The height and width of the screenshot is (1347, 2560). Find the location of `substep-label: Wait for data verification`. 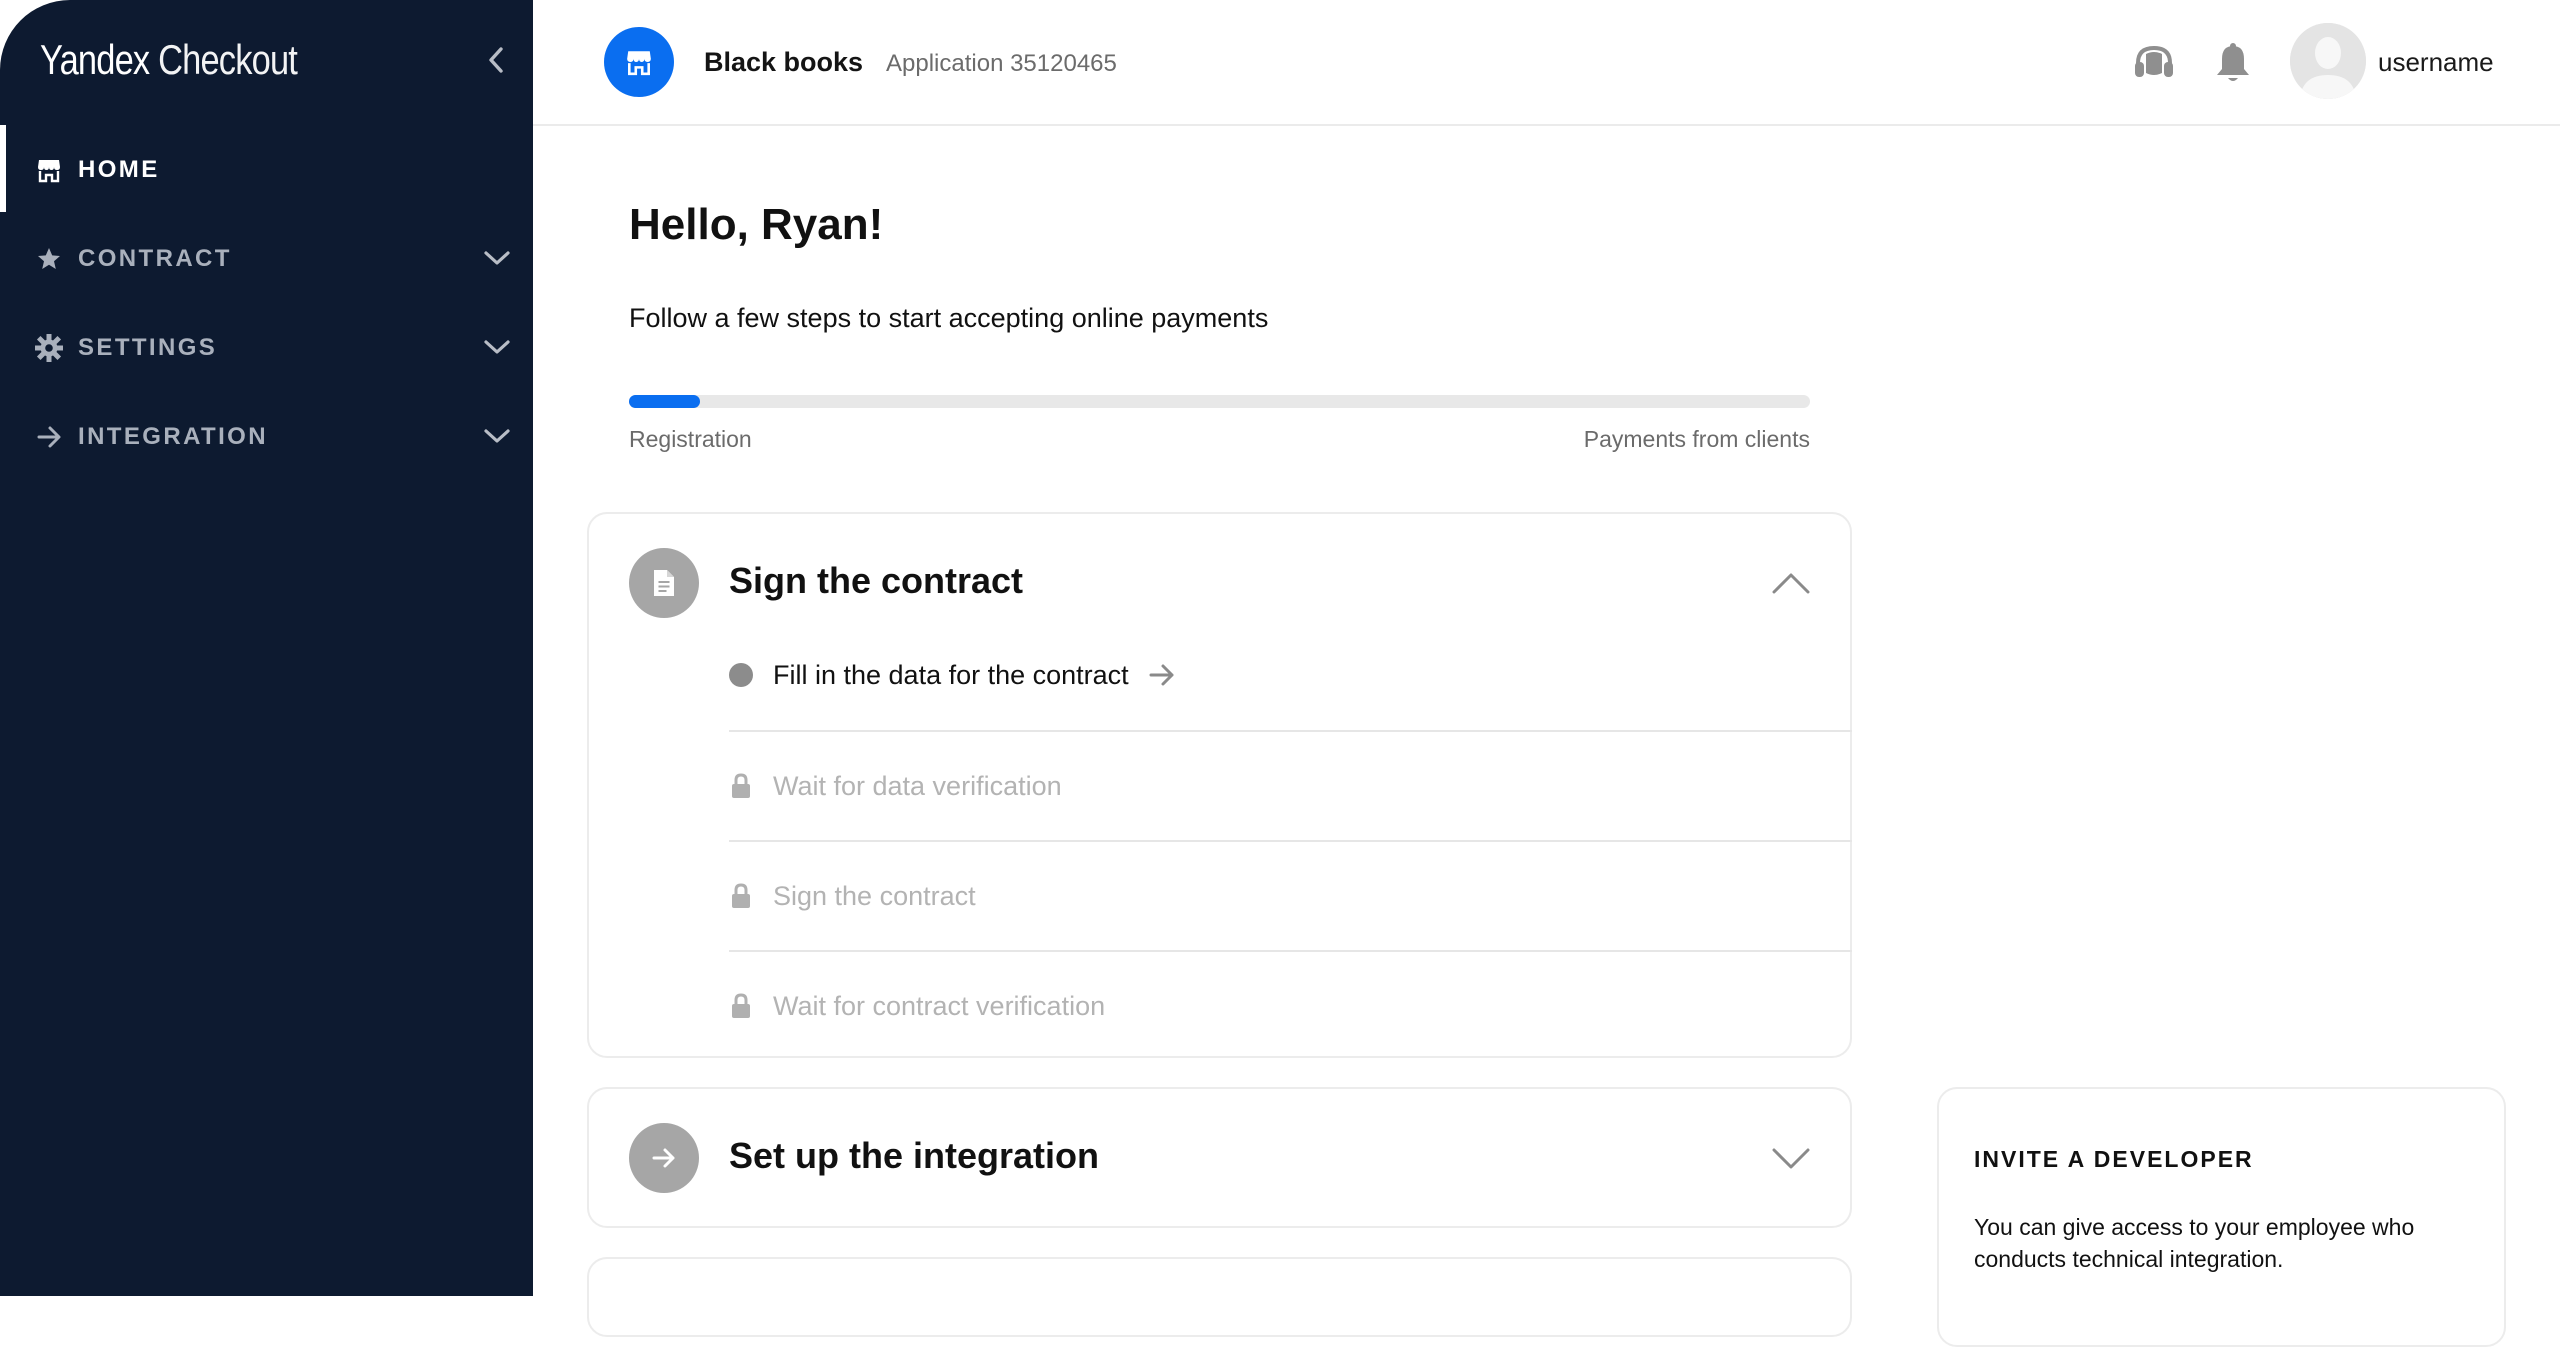

substep-label: Wait for data verification is located at coordinates (917, 785).